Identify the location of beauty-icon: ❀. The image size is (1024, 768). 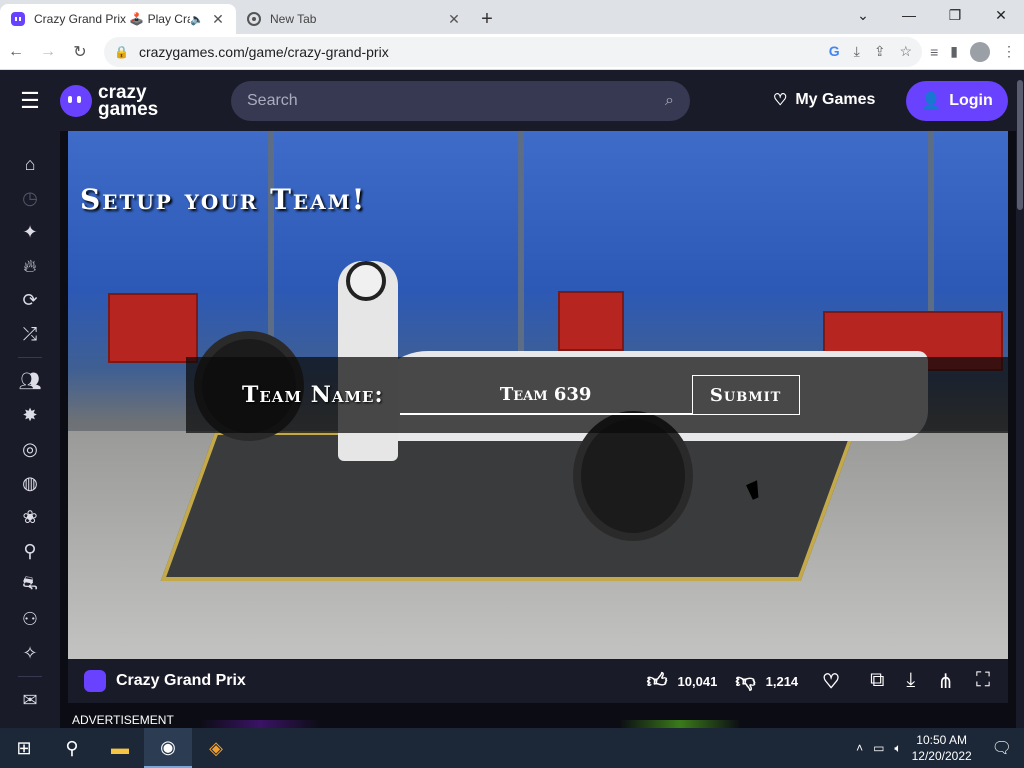
(30, 517).